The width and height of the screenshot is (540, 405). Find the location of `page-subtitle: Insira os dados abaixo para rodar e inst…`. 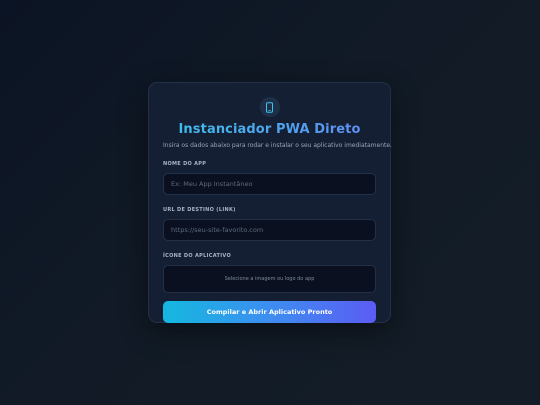

page-subtitle: Insira os dados abaixo para rodar e inst… is located at coordinates (277, 145).